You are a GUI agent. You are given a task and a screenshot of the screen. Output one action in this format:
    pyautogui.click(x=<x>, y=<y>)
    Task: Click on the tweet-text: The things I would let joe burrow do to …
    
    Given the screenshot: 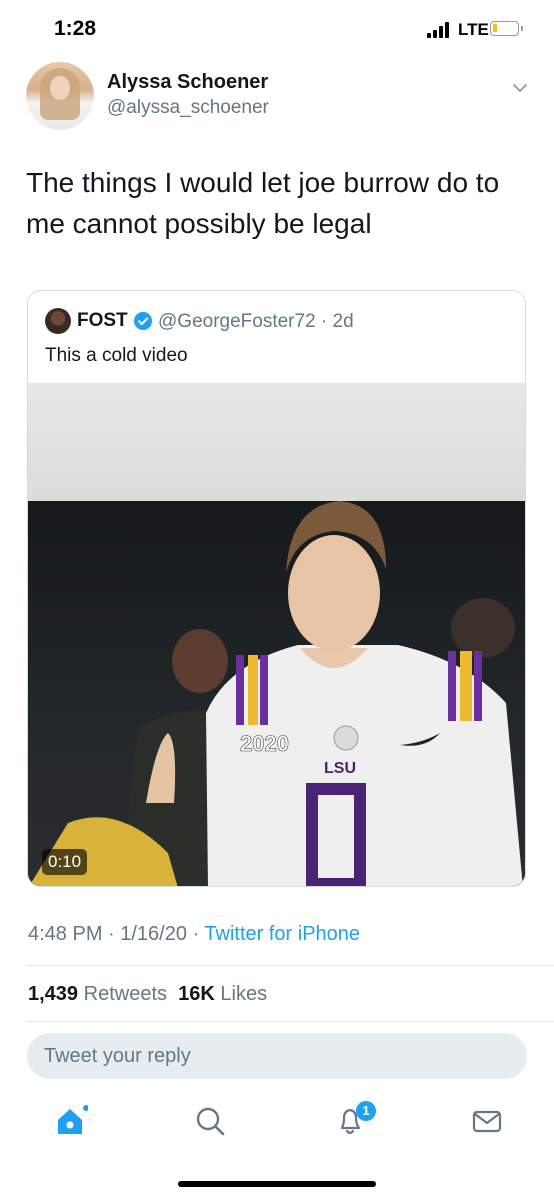 What is the action you would take?
    pyautogui.click(x=263, y=203)
    